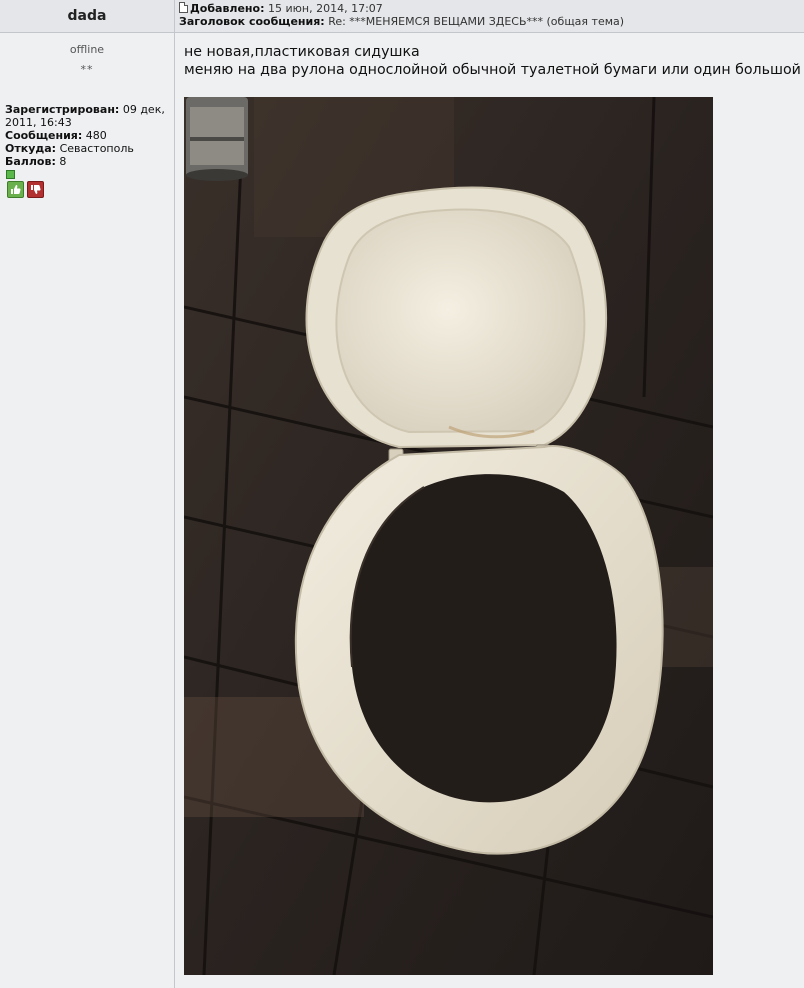  Describe the element at coordinates (183, 7) in the screenshot. I see `post-link-icon` at that location.